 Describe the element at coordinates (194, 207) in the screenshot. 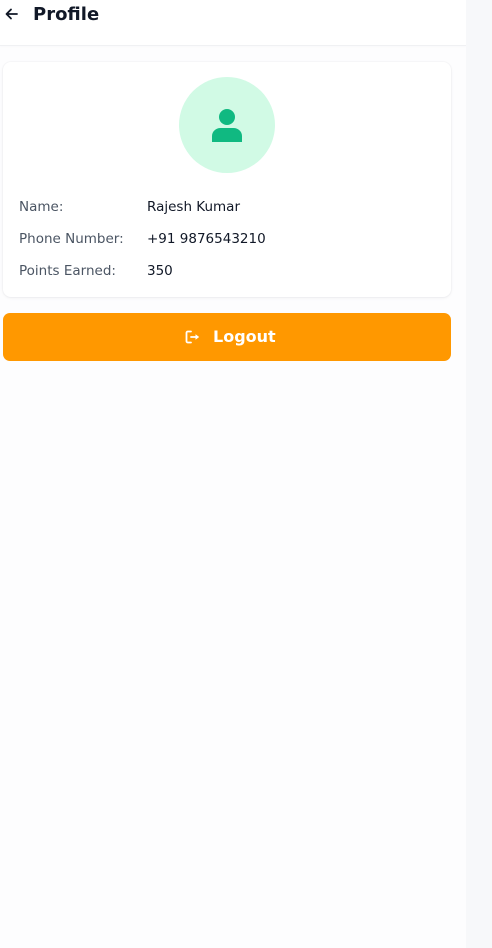

I see `name-value: Rajesh Kumar` at that location.